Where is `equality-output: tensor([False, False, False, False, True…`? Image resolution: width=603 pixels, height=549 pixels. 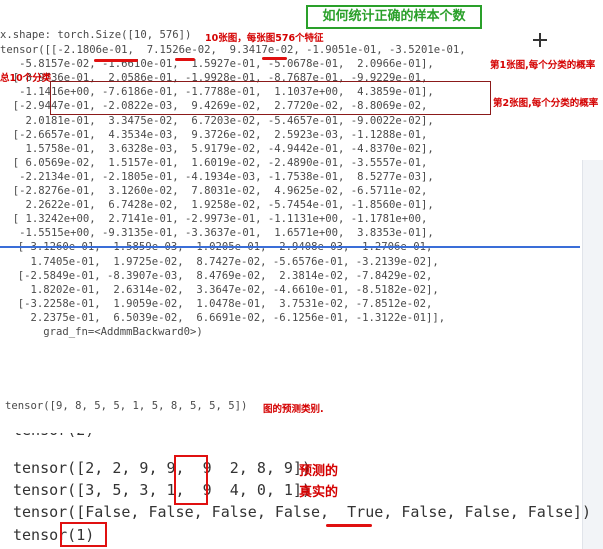
equality-output: tensor([False, False, False, False, True… is located at coordinates (302, 512).